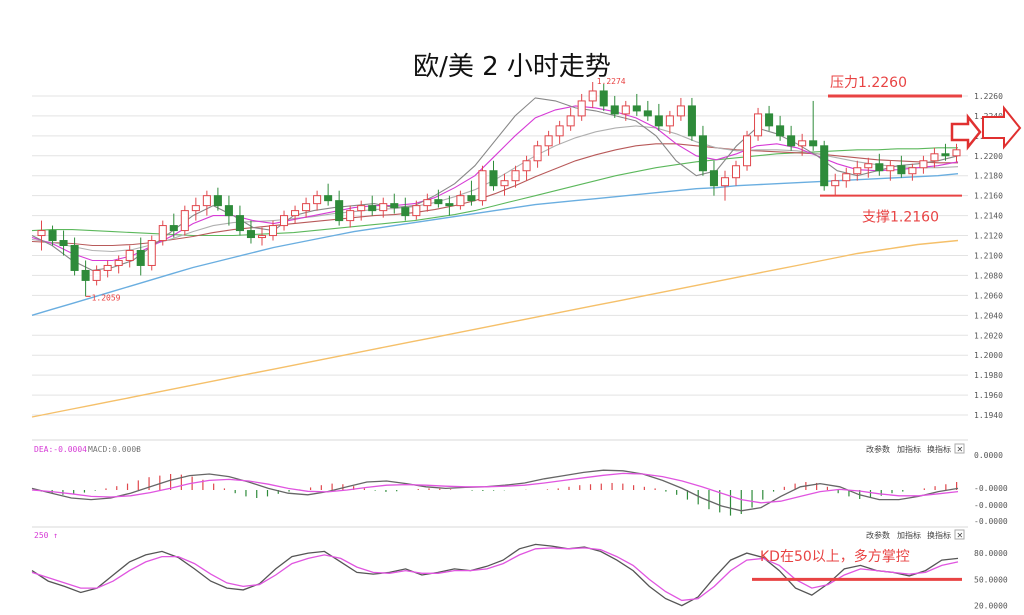 The width and height of the screenshot is (1024, 615). What do you see at coordinates (878, 449) in the screenshot?
I see `macd-change-params-button: 改参数` at bounding box center [878, 449].